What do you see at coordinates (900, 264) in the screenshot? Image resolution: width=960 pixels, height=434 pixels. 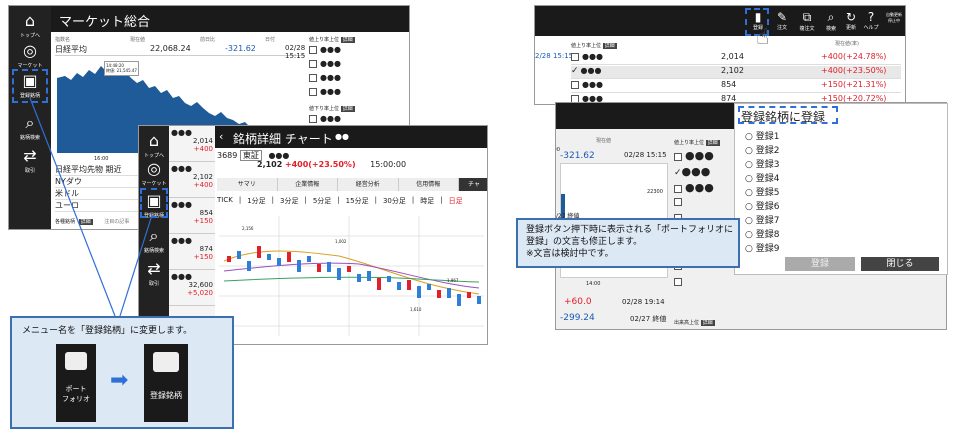 I see `close-button: 閉じる` at bounding box center [900, 264].